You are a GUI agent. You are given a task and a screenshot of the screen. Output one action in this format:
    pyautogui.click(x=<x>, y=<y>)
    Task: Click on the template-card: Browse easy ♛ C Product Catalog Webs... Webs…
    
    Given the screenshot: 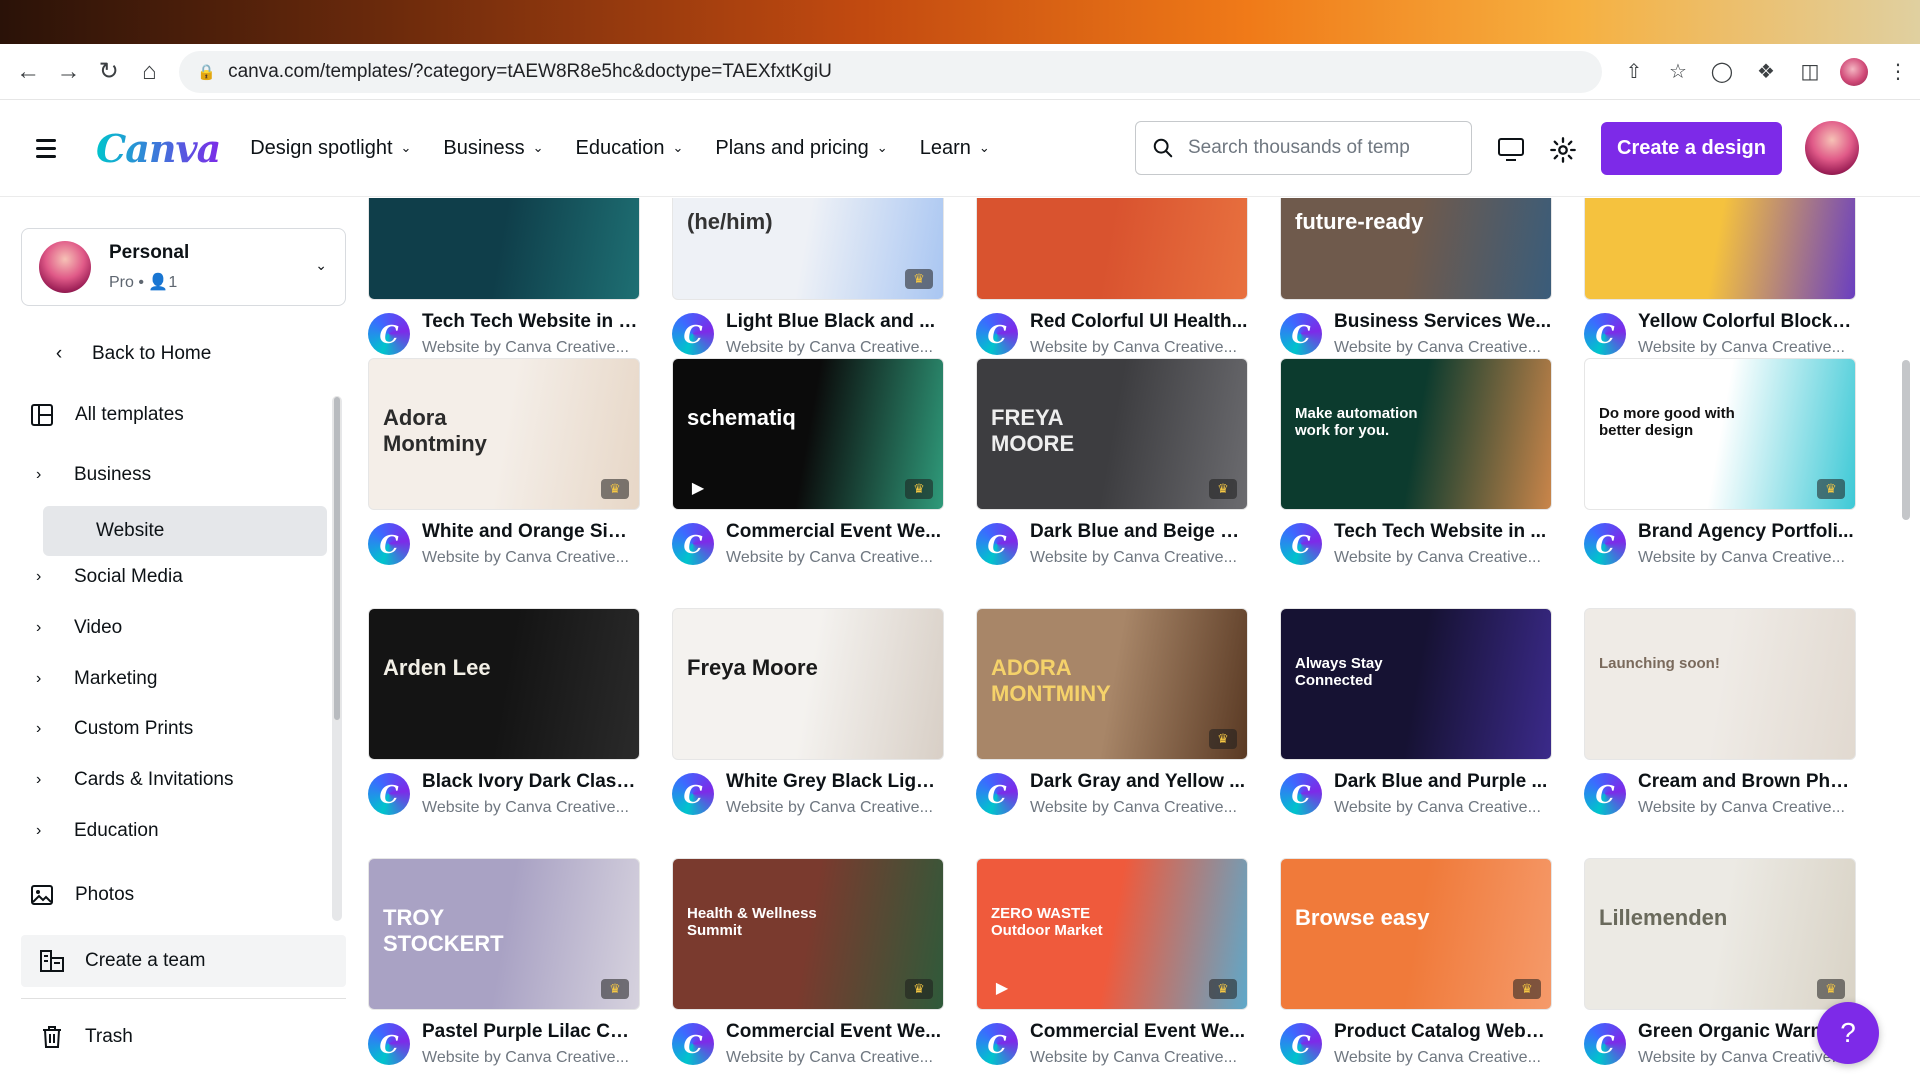 What is the action you would take?
    pyautogui.click(x=1416, y=969)
    